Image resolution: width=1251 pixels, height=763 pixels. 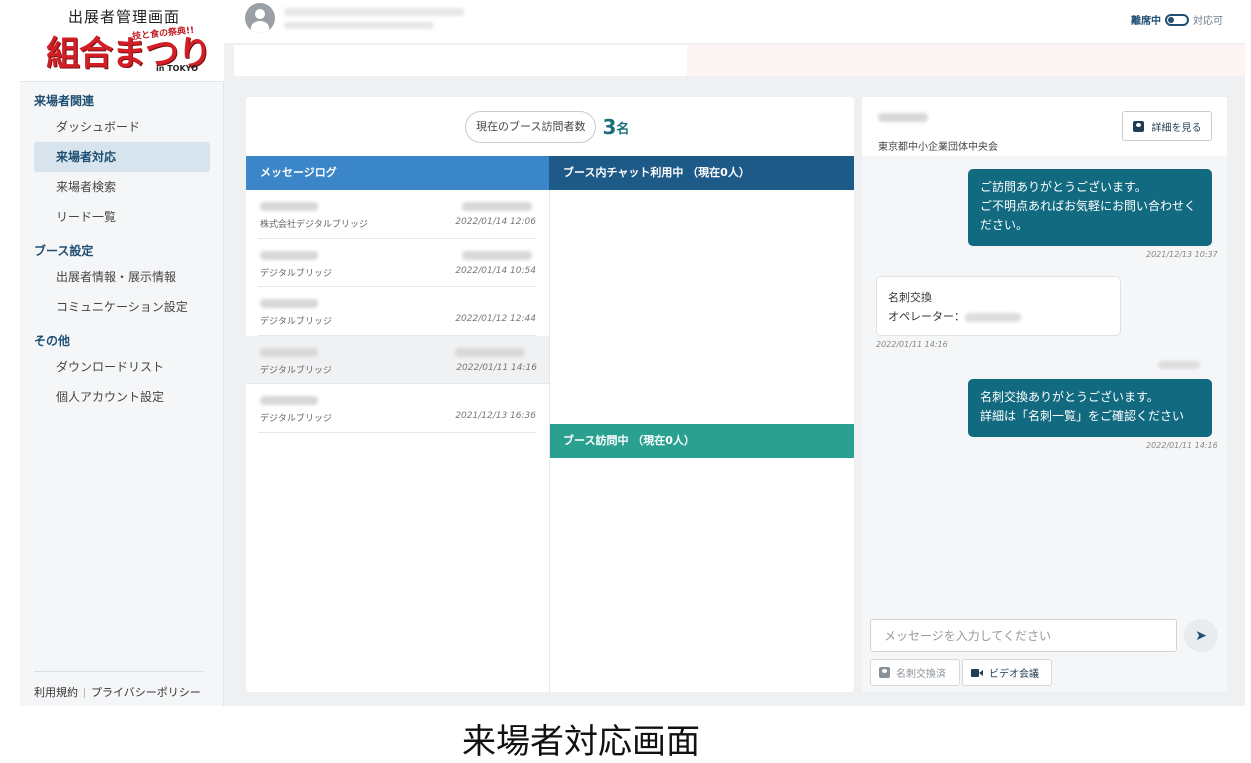 I want to click on availability-toggle, so click(x=1177, y=19).